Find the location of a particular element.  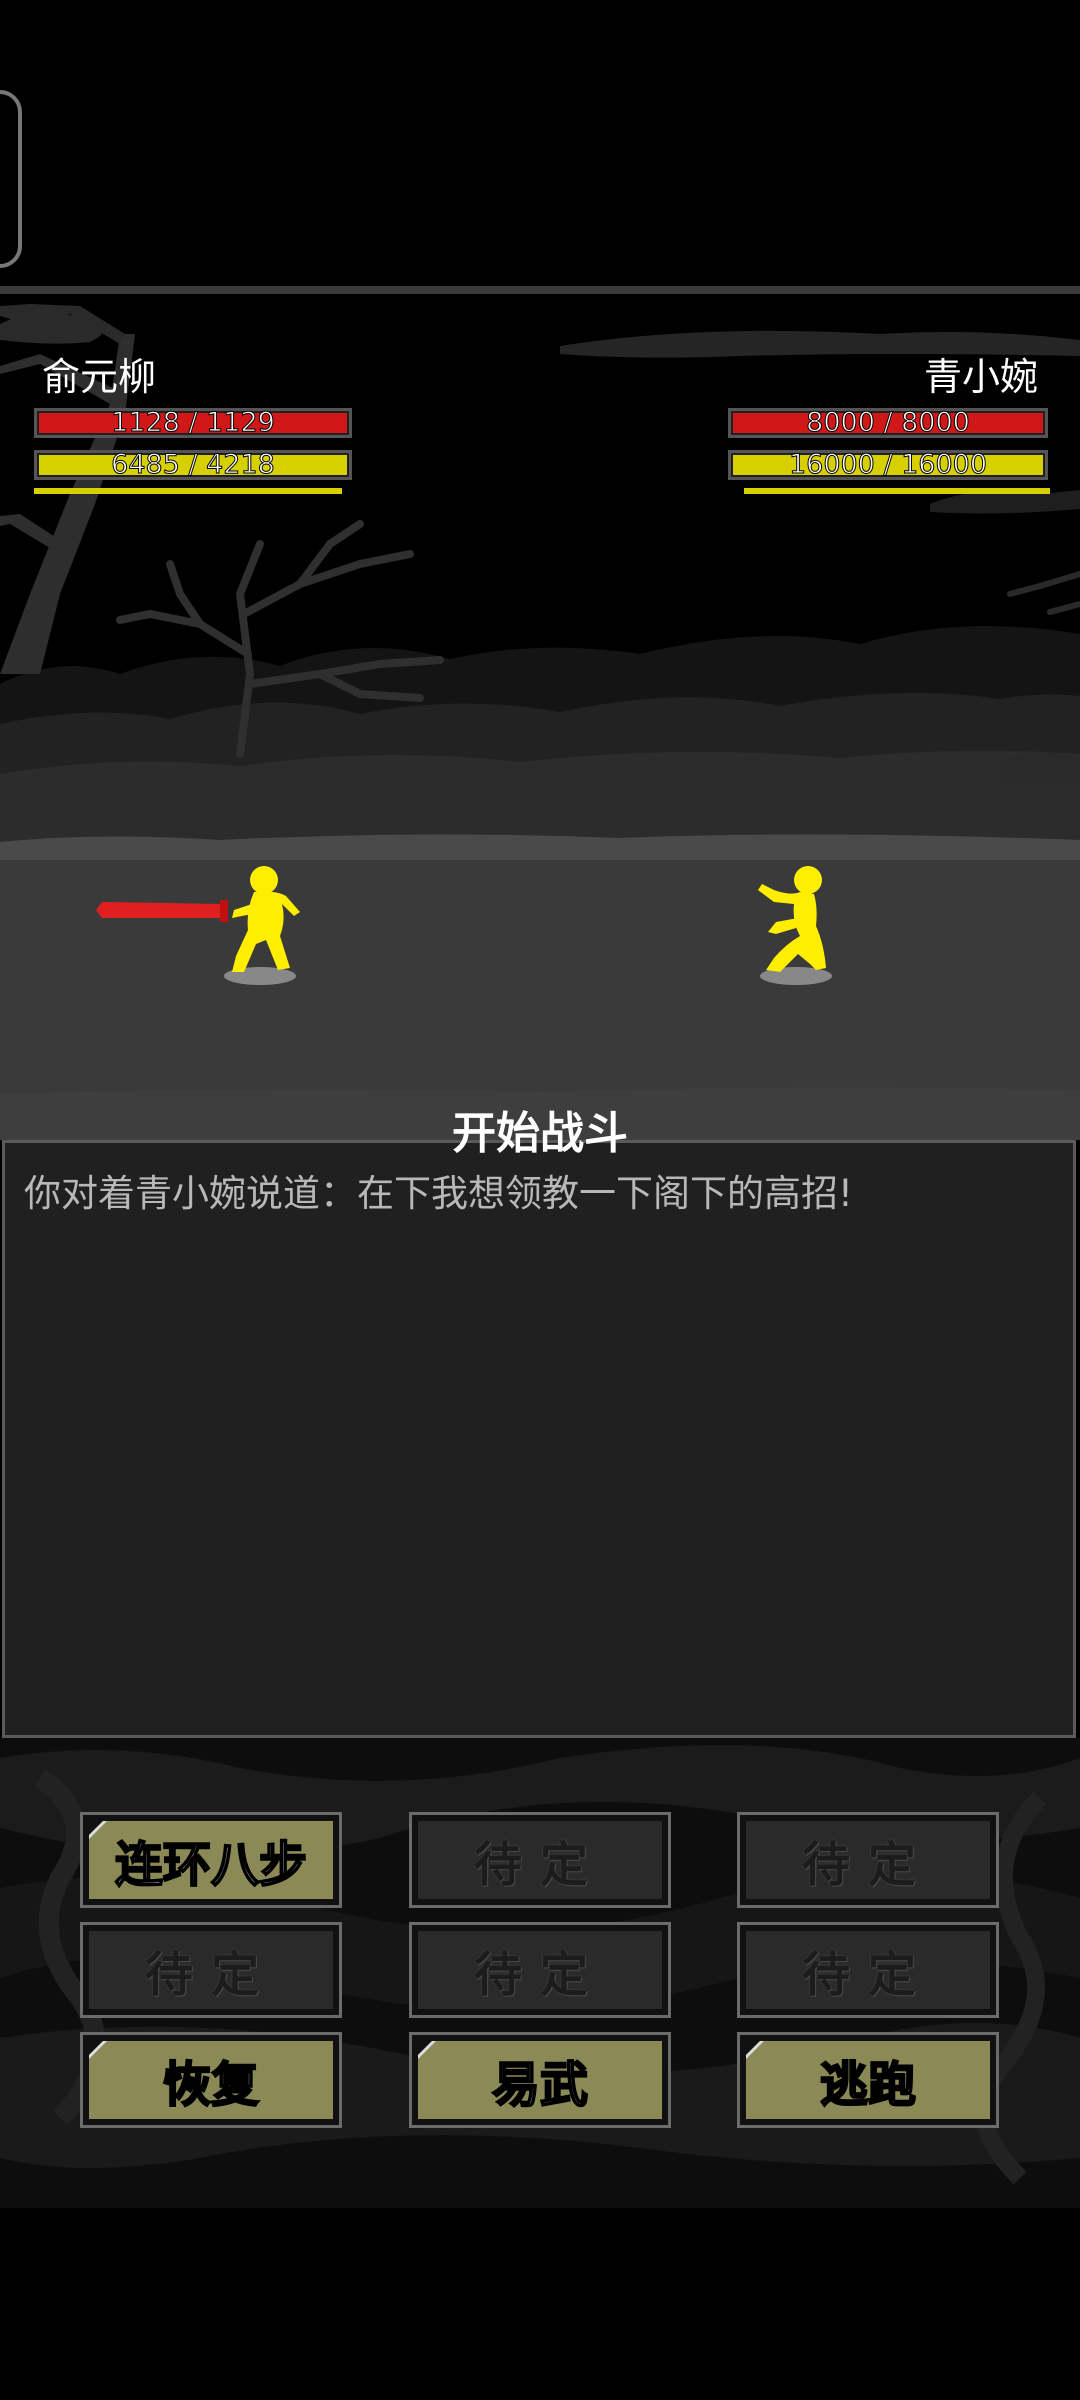

enemy-mp-bar: 16000 / 16000 is located at coordinates (888, 465).